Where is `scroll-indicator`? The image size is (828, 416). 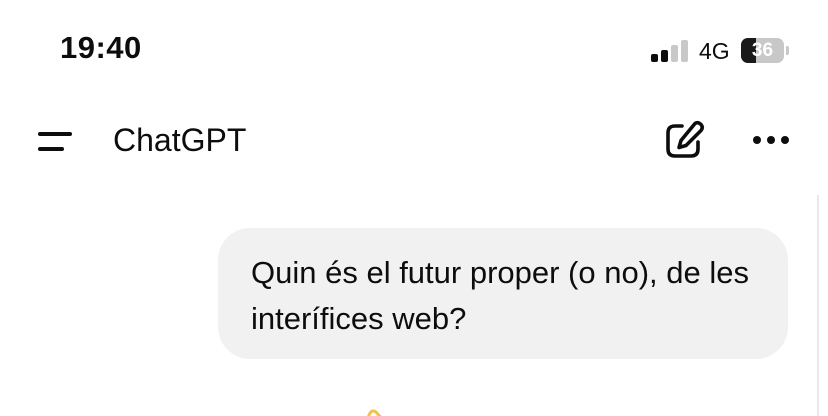 scroll-indicator is located at coordinates (818, 305).